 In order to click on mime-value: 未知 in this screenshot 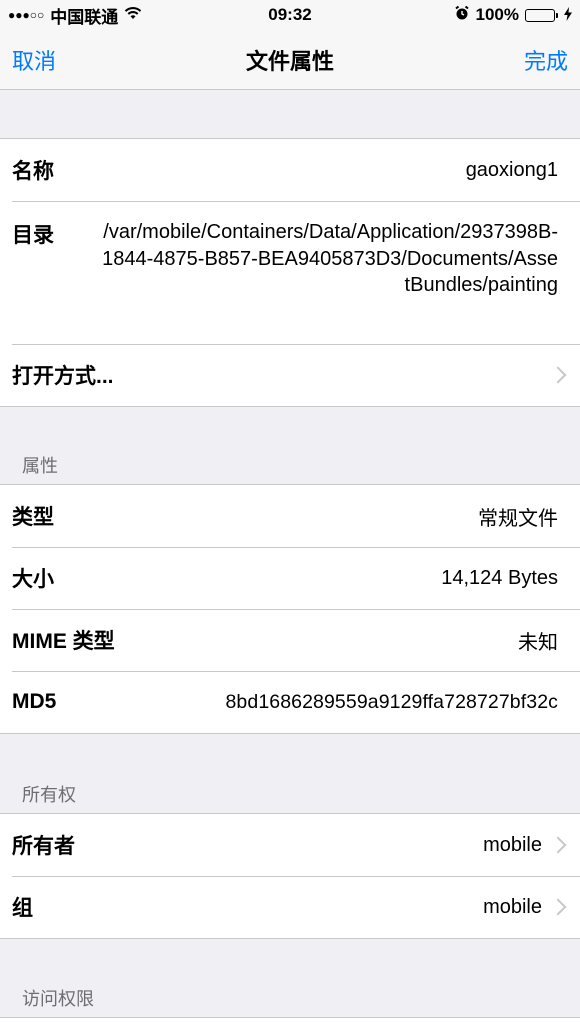, I will do `click(538, 642)`.